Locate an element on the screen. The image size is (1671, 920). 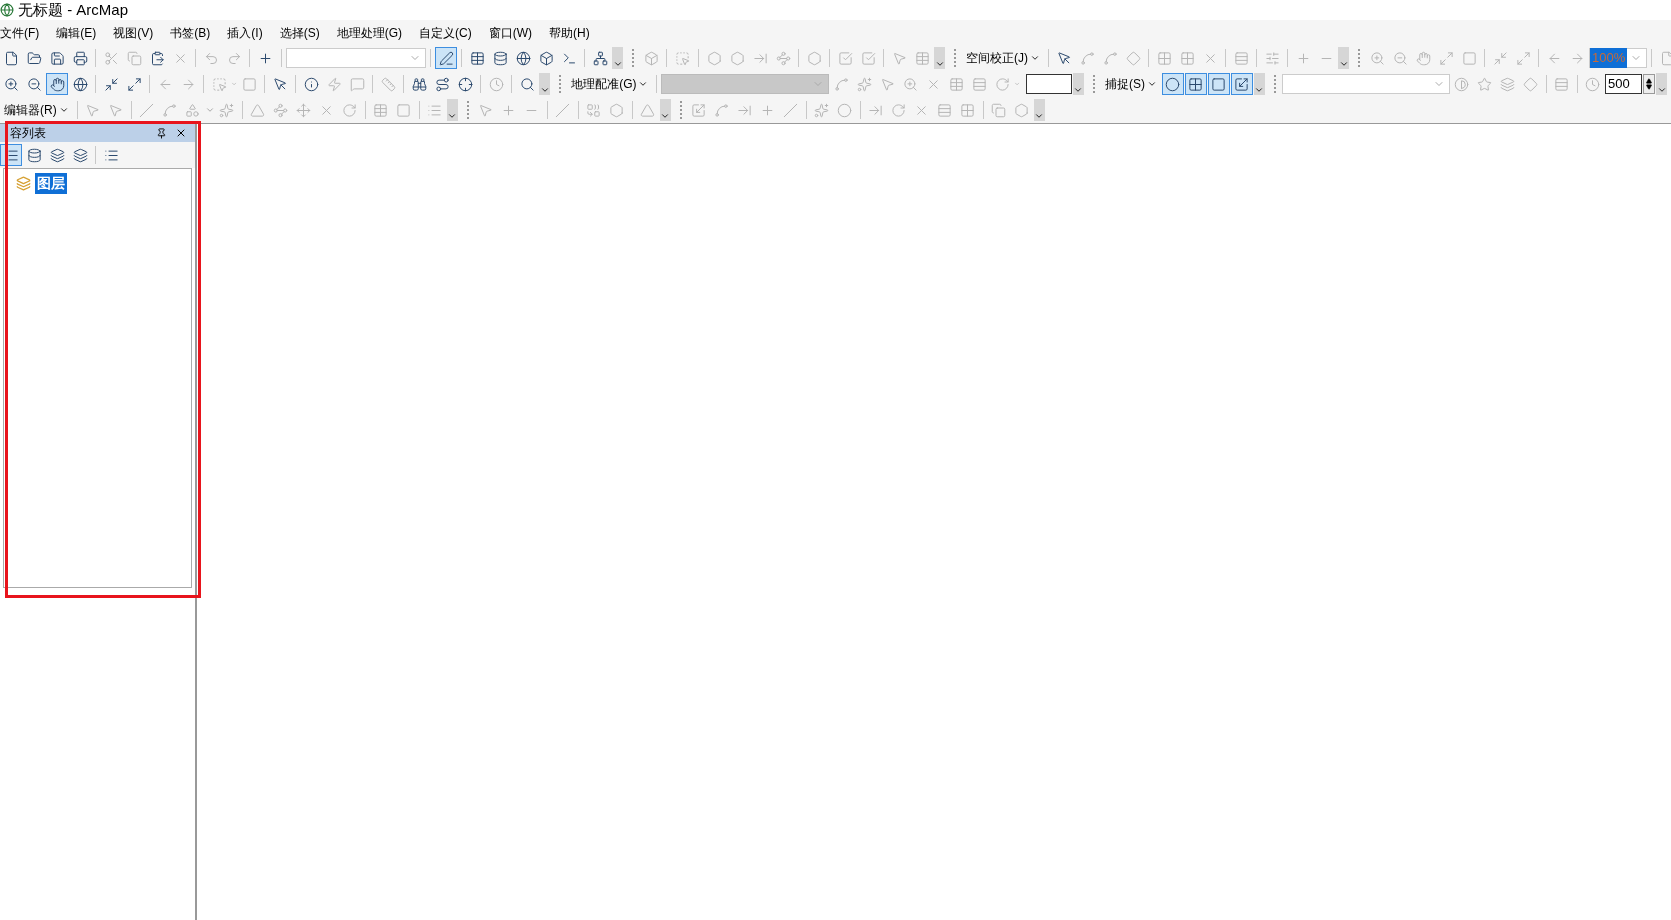
menu-item: 文件(F) is located at coordinates (28, 32).